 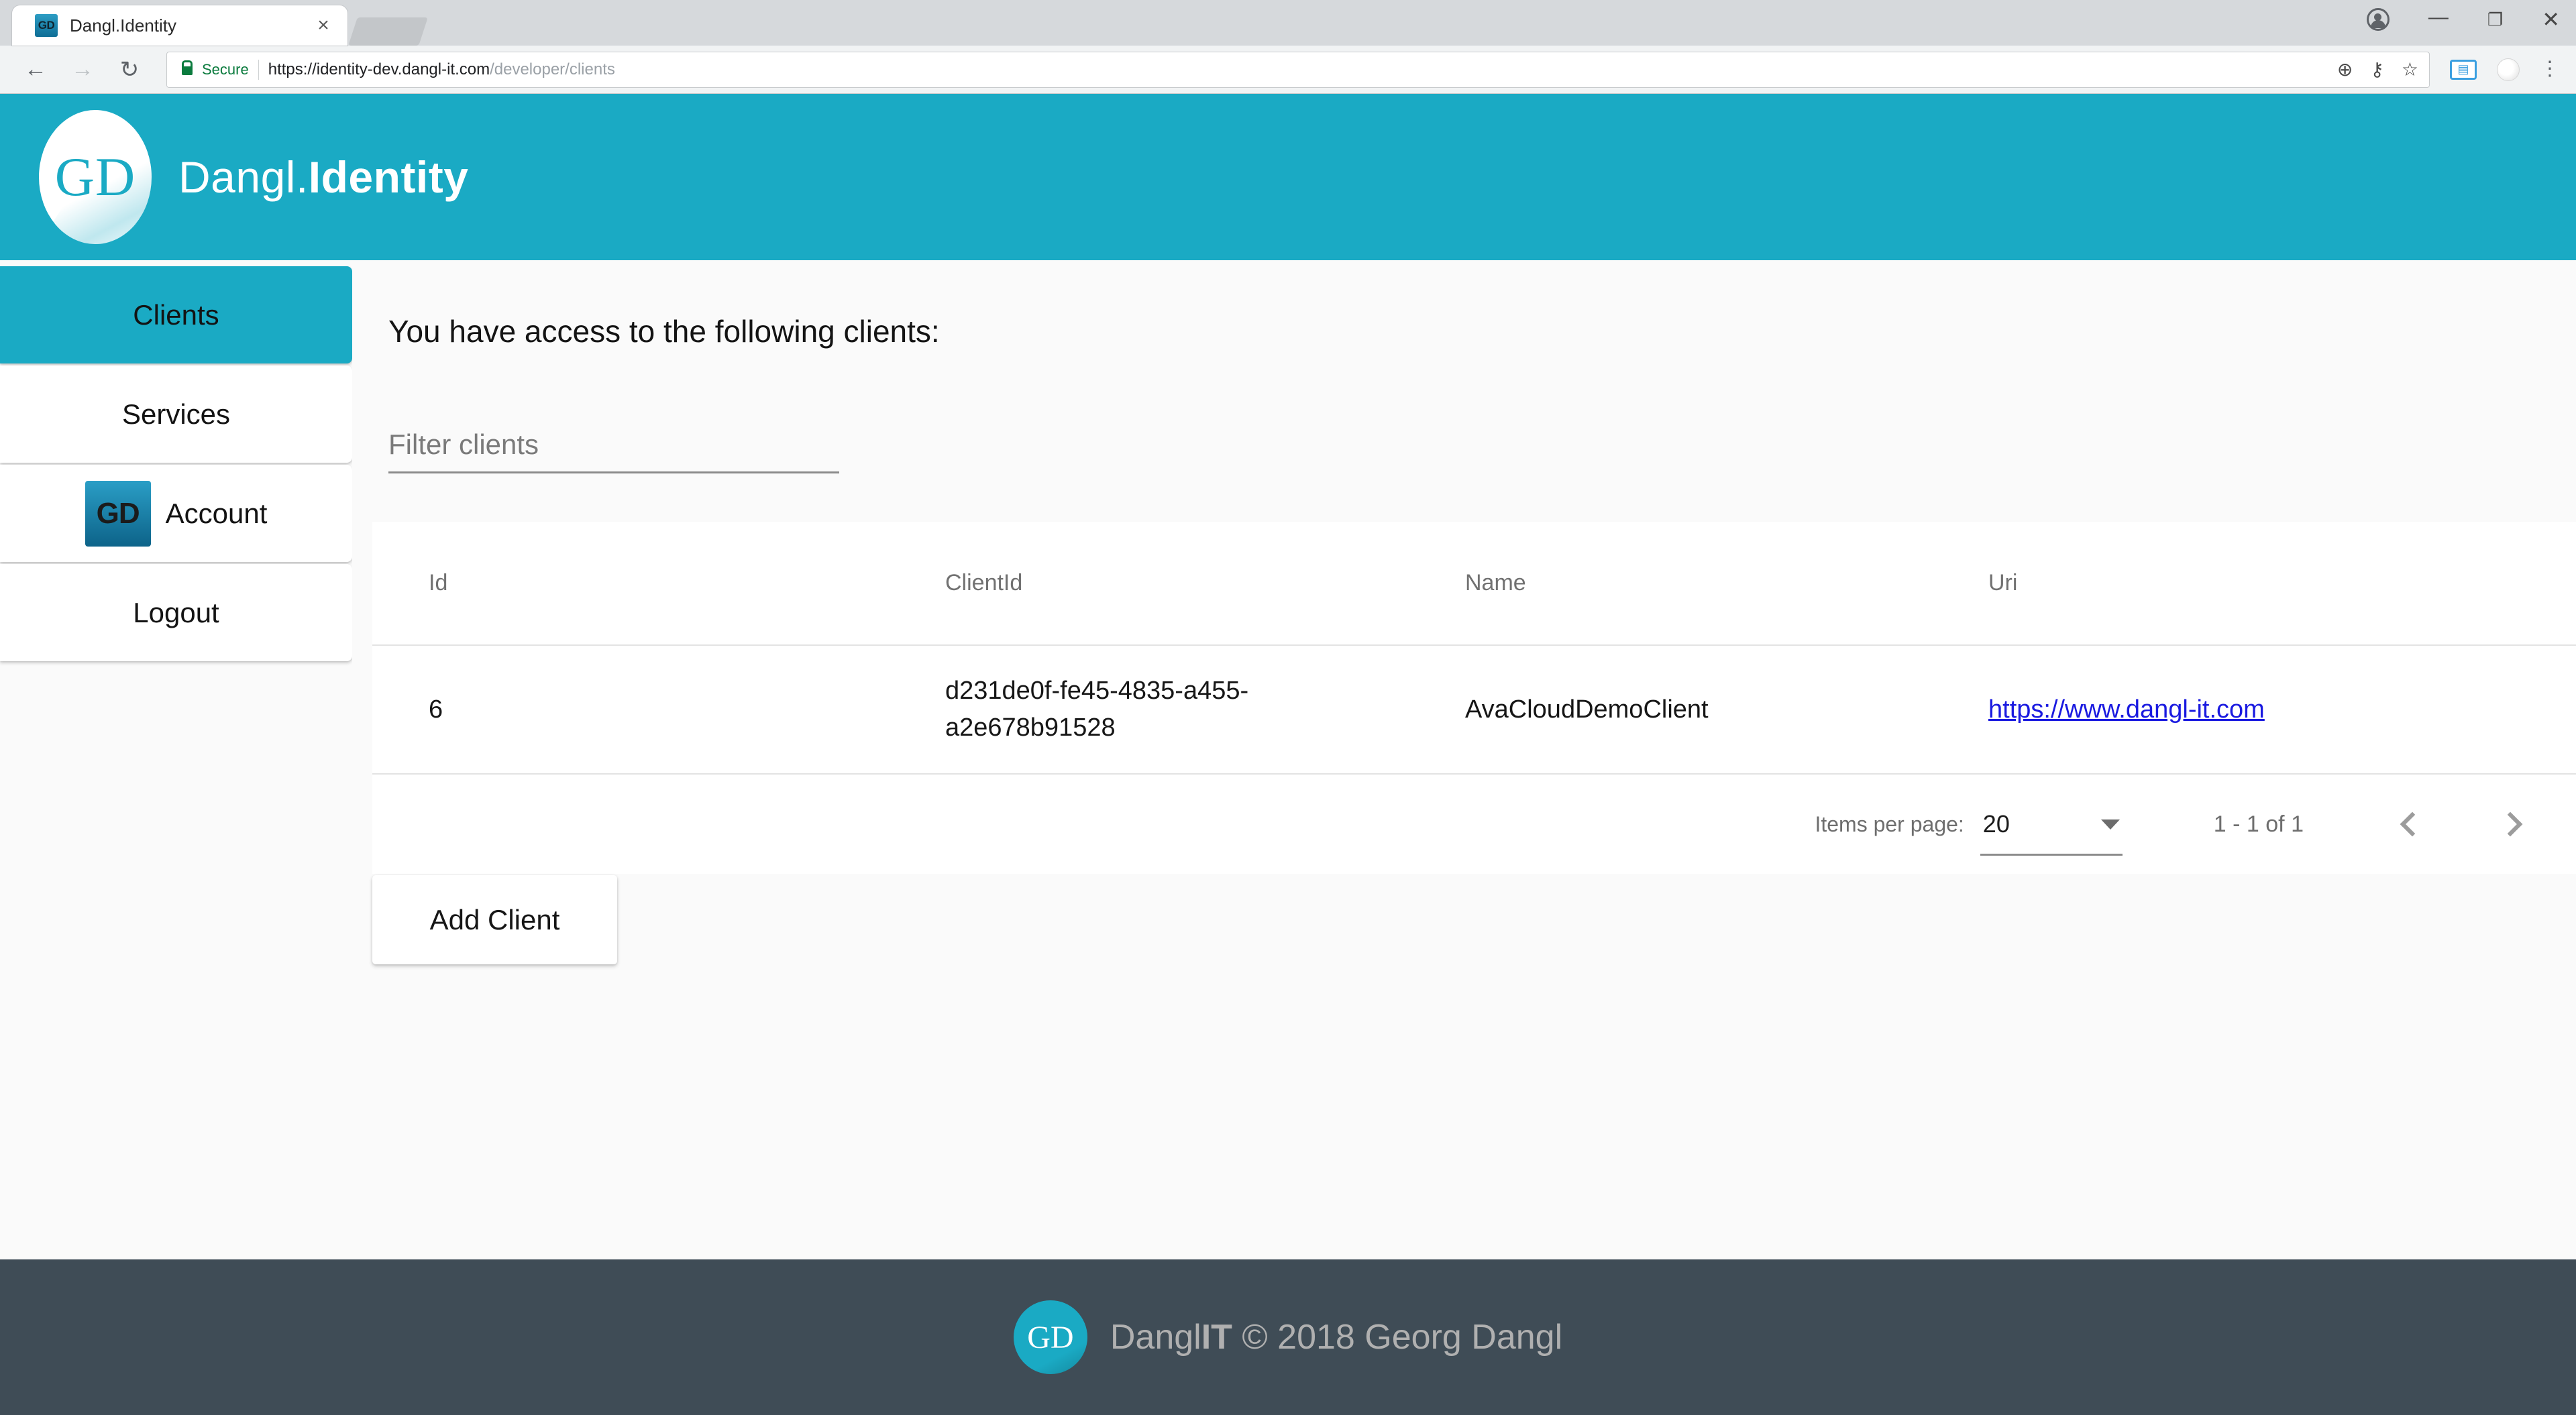 What do you see at coordinates (2258, 824) in the screenshot?
I see `page-range-label: 1 - 1 of 1` at bounding box center [2258, 824].